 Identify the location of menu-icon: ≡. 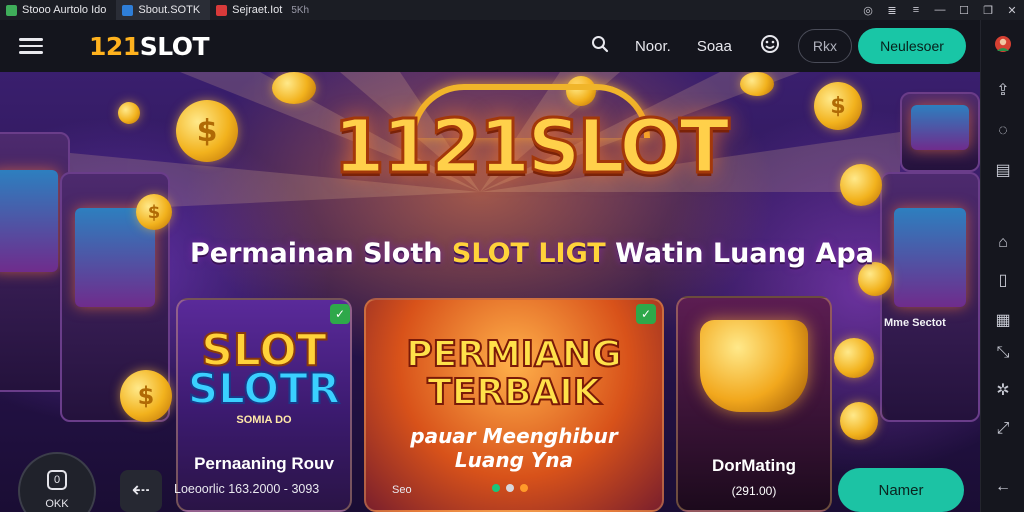
(916, 10).